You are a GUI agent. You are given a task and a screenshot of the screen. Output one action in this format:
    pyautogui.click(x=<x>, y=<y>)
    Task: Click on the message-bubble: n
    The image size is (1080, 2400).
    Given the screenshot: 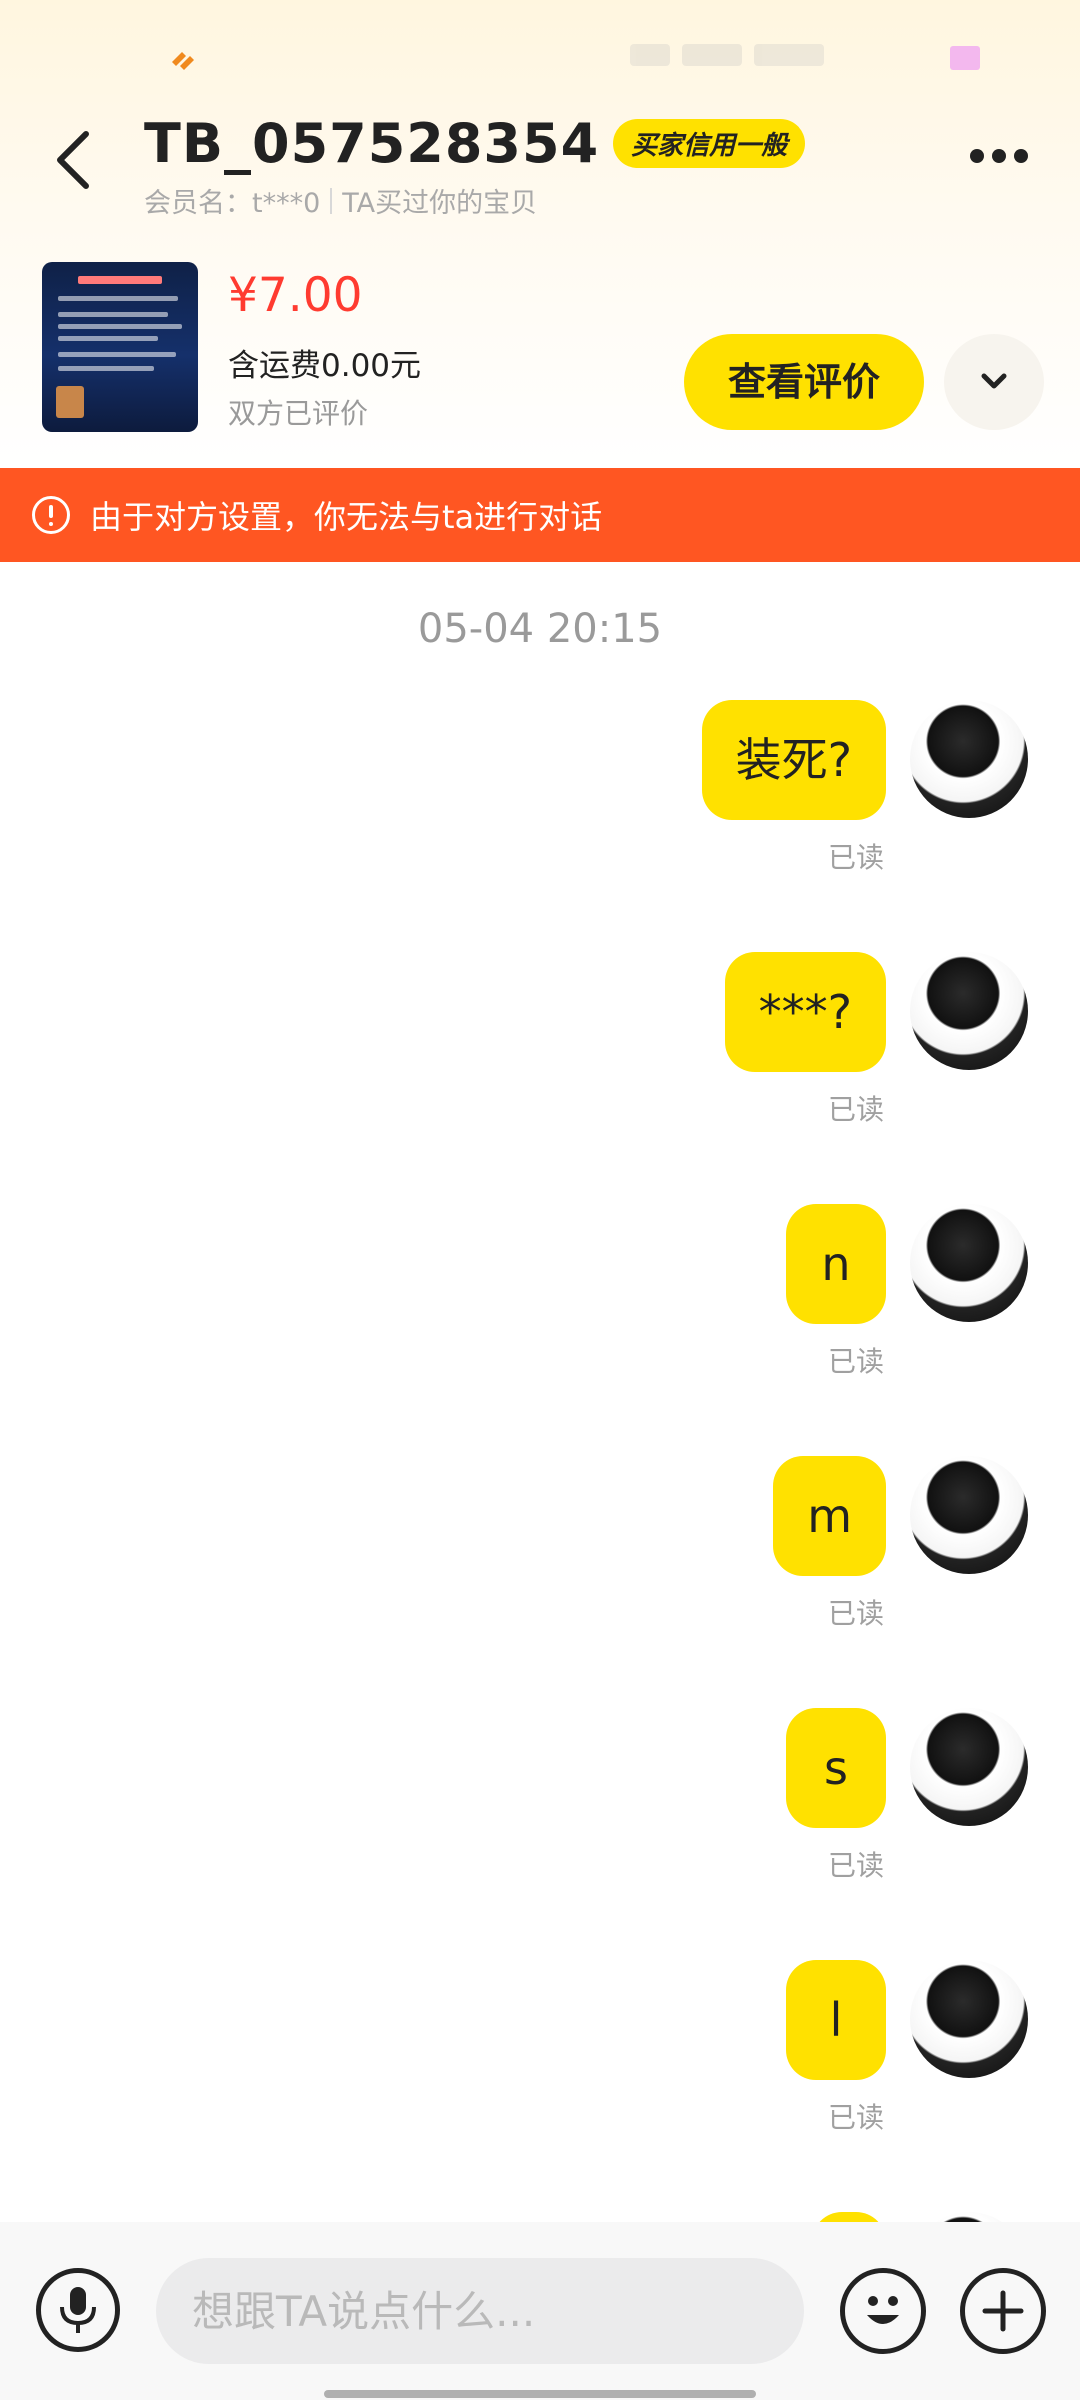 What is the action you would take?
    pyautogui.click(x=836, y=1264)
    